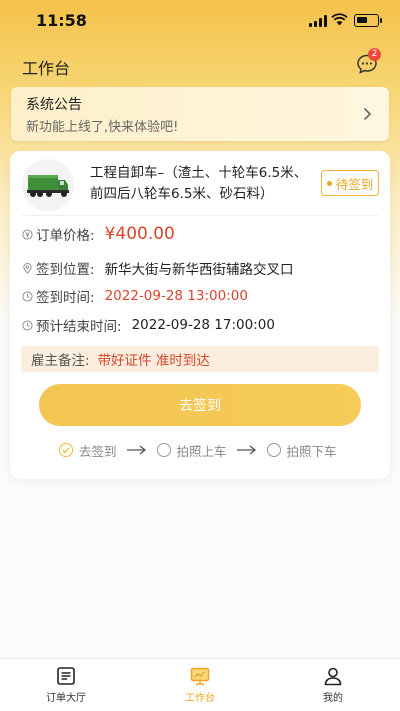 The height and width of the screenshot is (711, 400). Describe the element at coordinates (200, 20) in the screenshot. I see `status-bar: 11:58` at that location.